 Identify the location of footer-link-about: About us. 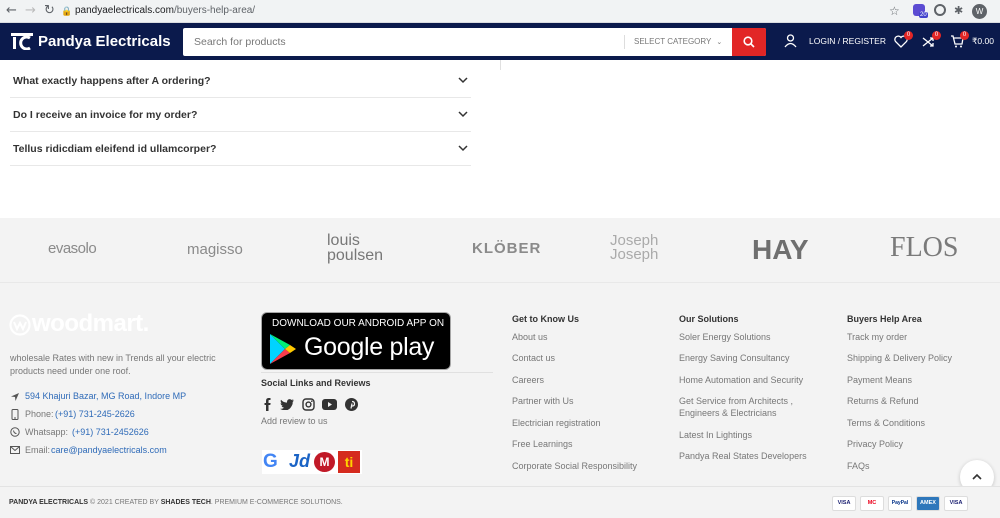
(530, 337).